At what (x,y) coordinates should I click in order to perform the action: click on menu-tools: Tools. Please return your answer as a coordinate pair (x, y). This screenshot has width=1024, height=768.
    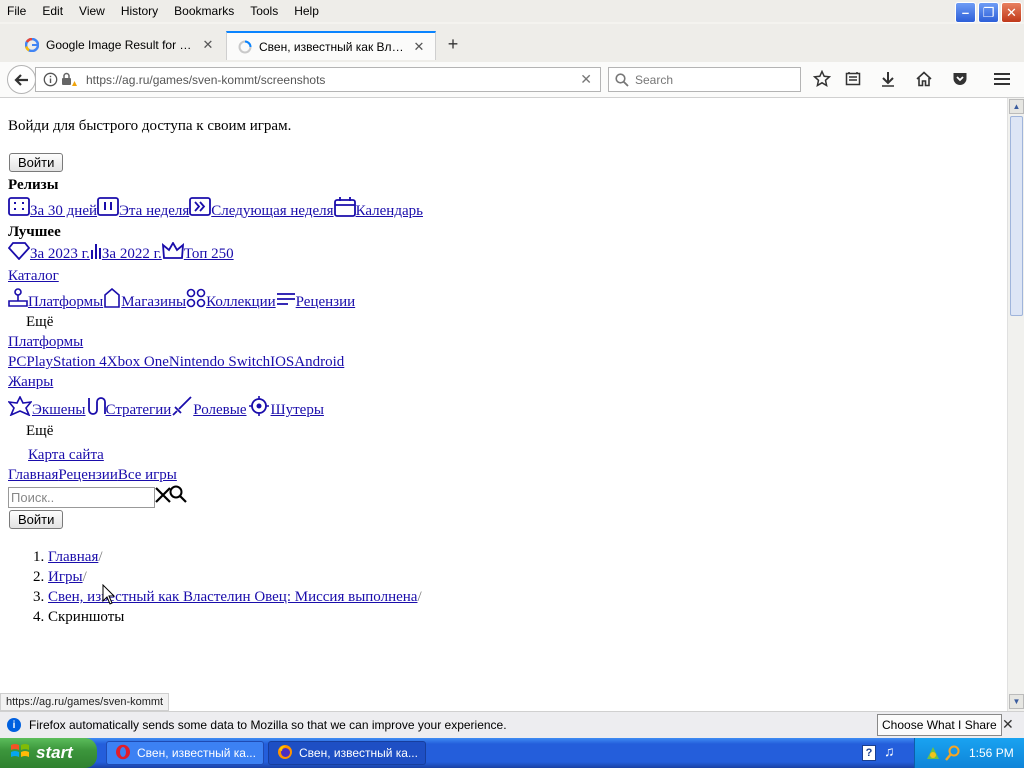
    Looking at the image, I should click on (264, 11).